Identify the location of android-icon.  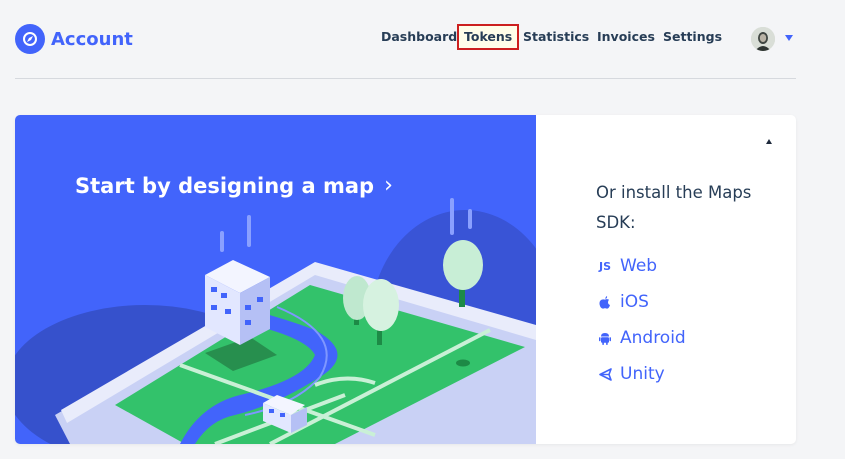
(605, 338).